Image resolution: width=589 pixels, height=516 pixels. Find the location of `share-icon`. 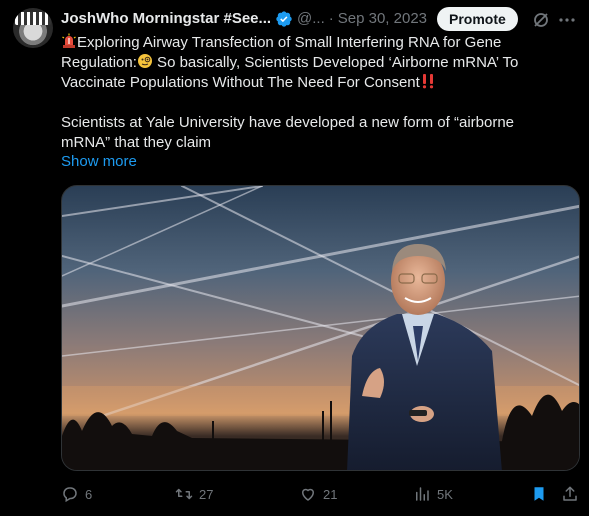

share-icon is located at coordinates (570, 493).